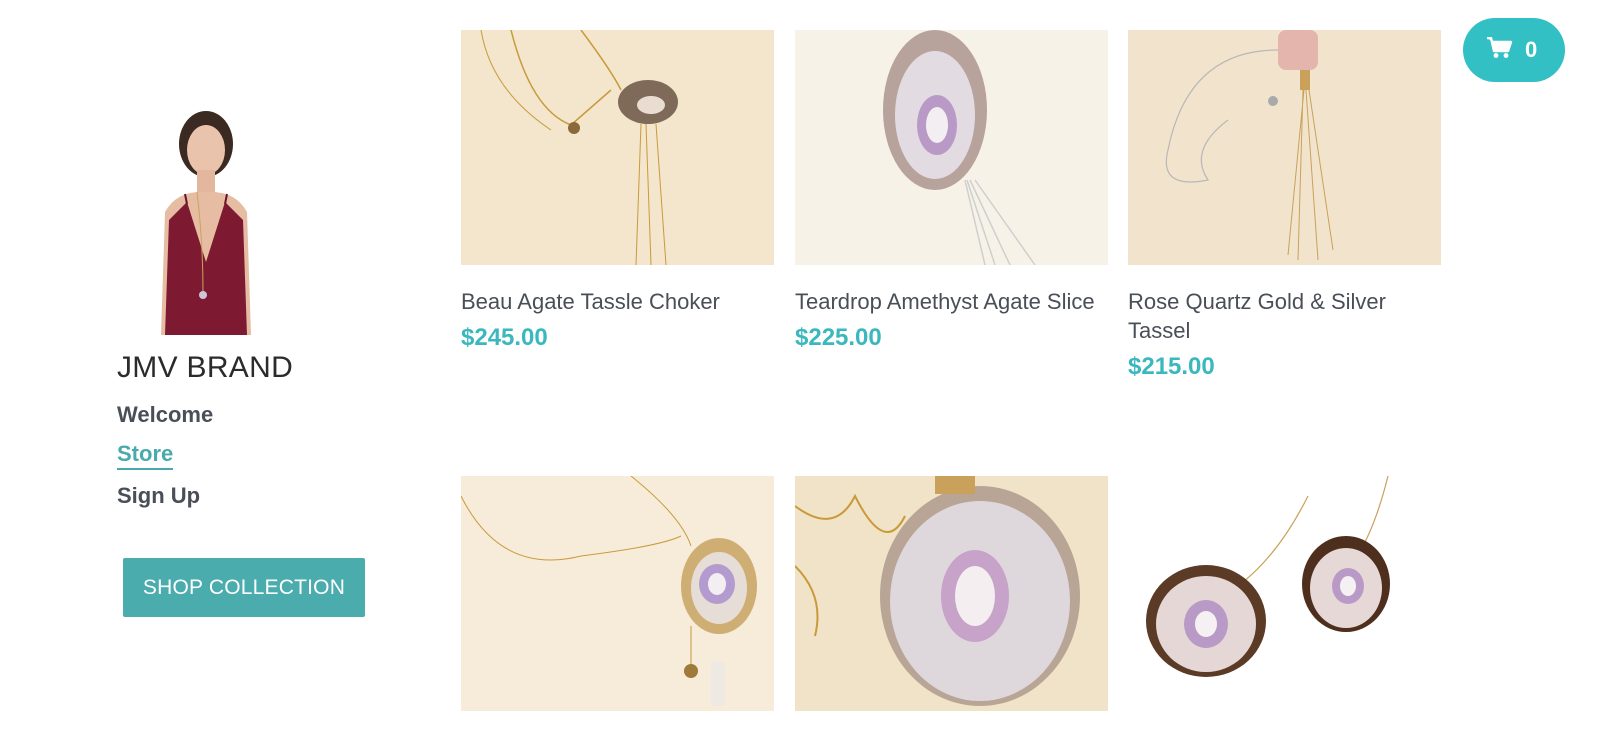 Image resolution: width=1600 pixels, height=733 pixels. I want to click on product-name: Rose Quartz Gold & Silver Tassel, so click(1284, 316).